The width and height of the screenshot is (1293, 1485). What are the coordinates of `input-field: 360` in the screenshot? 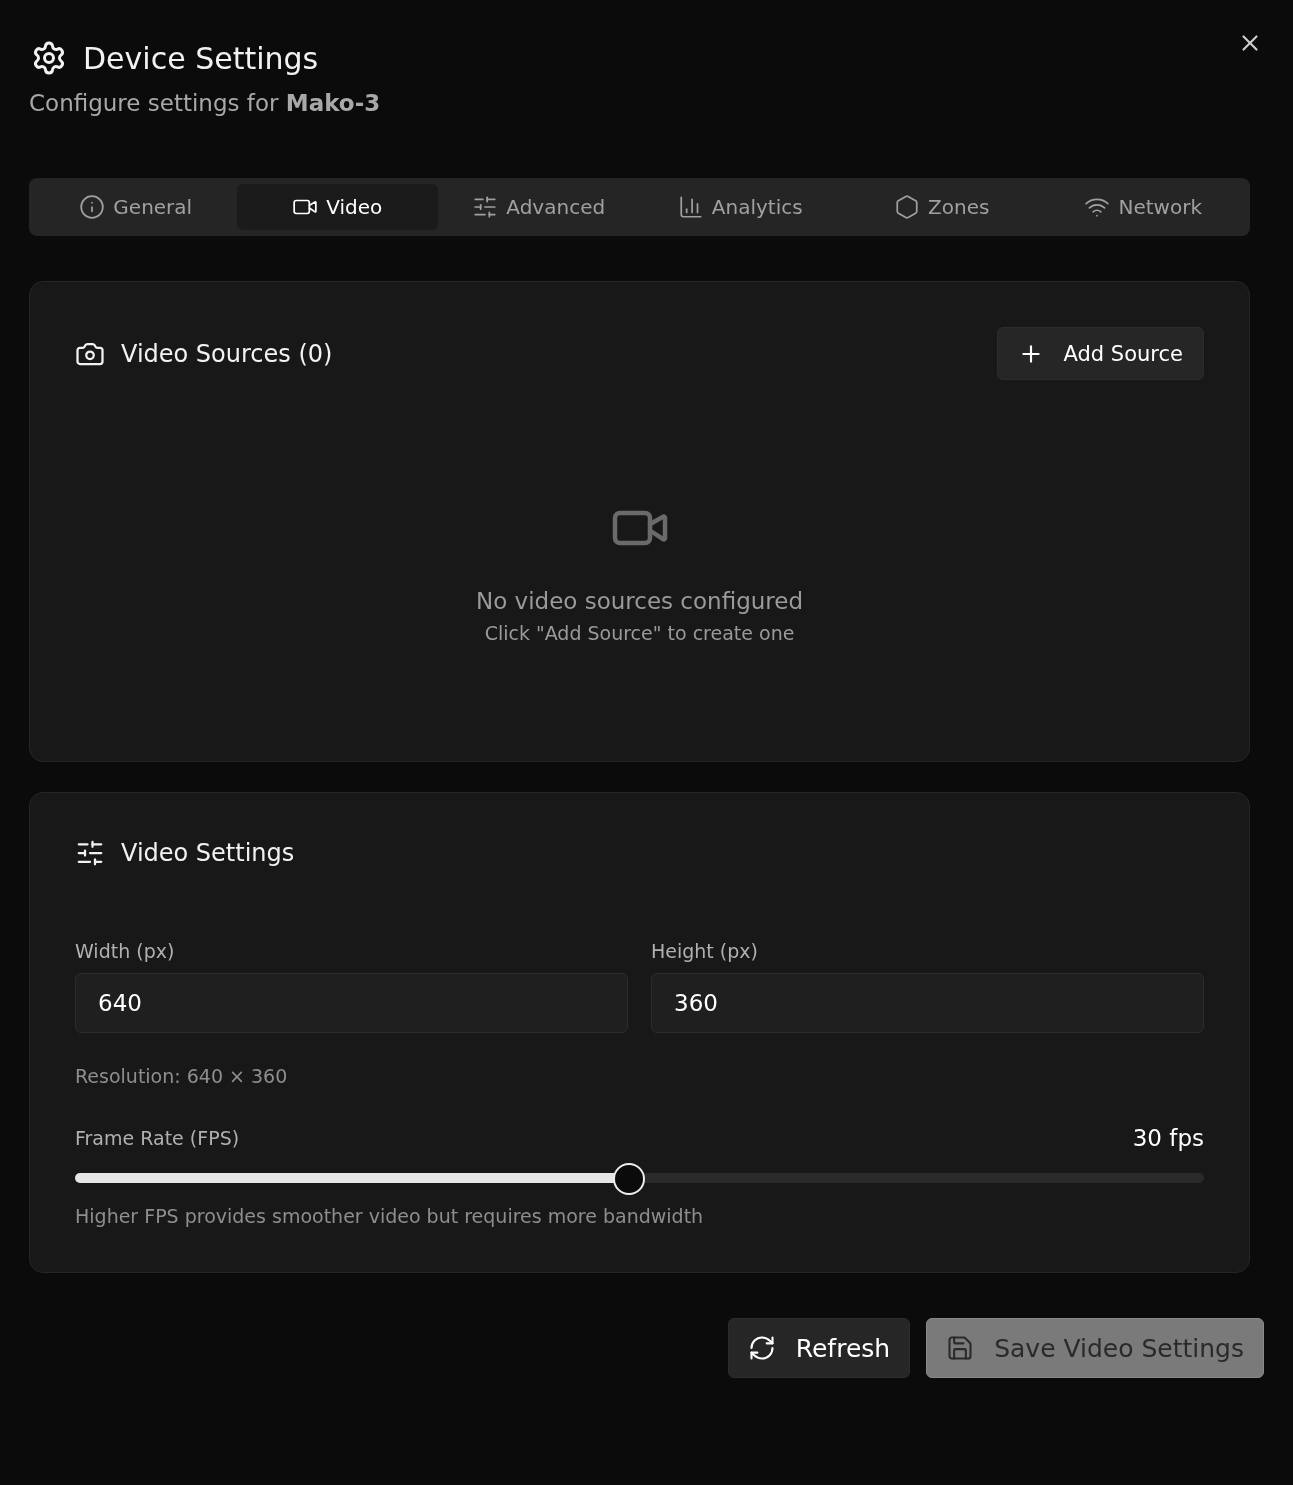 It's located at (927, 1003).